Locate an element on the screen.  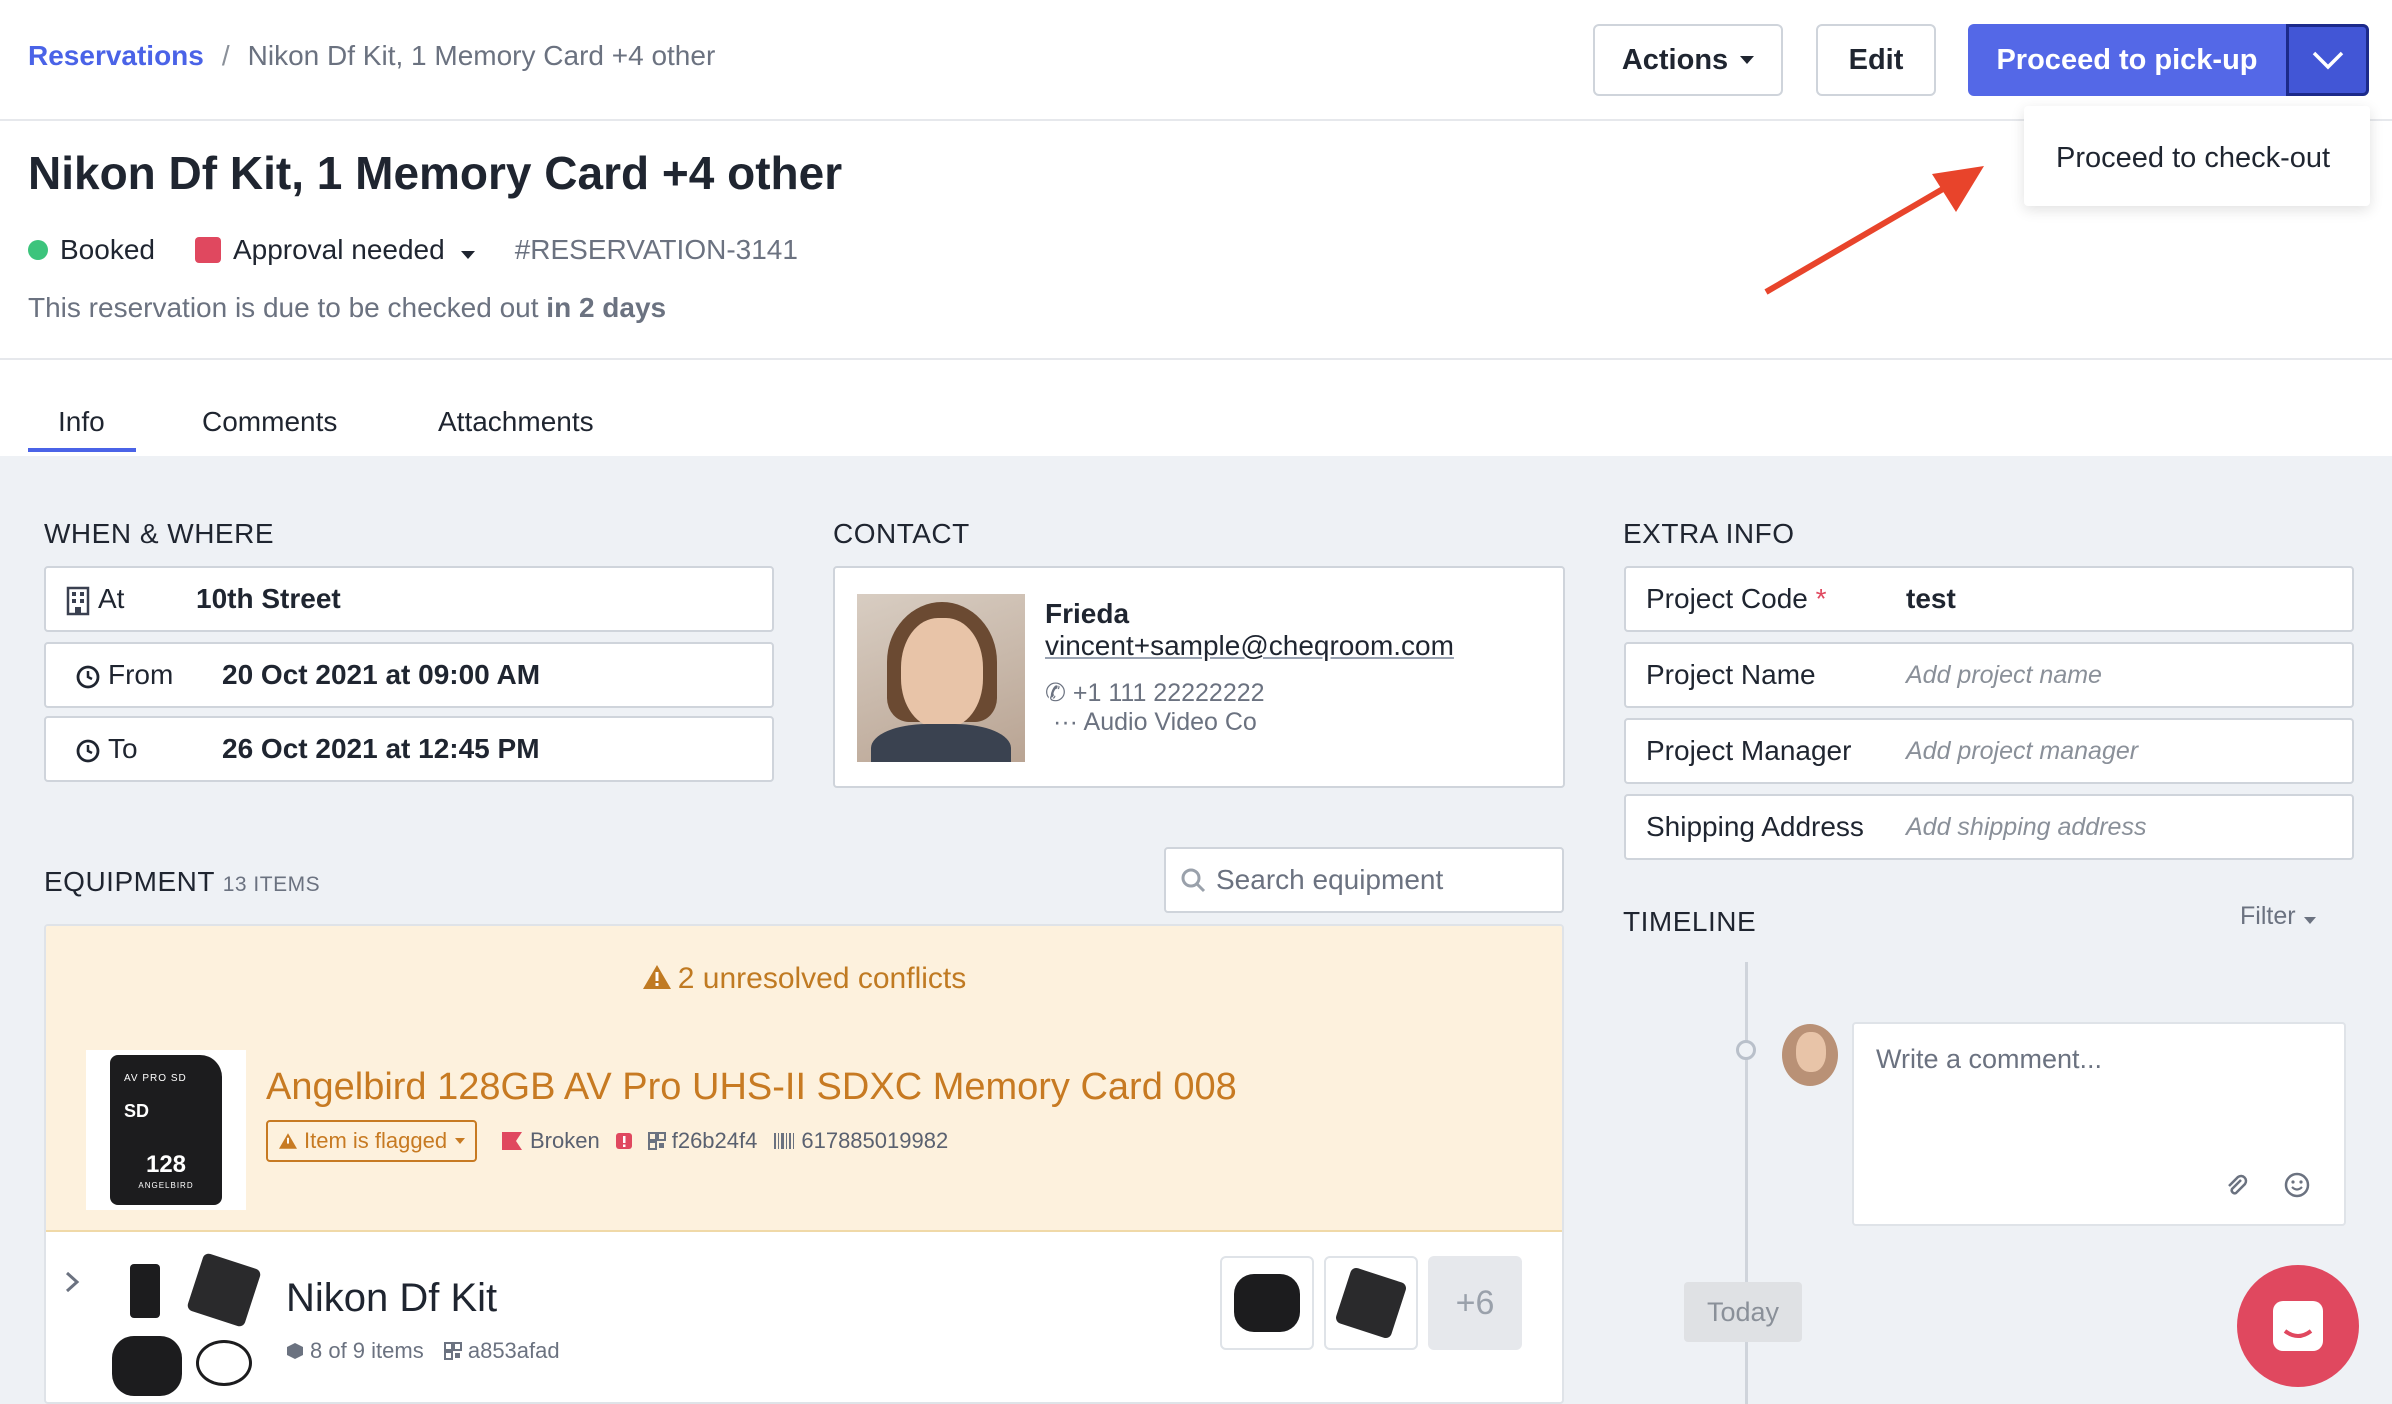
required-mark: * is located at coordinates (1821, 598).